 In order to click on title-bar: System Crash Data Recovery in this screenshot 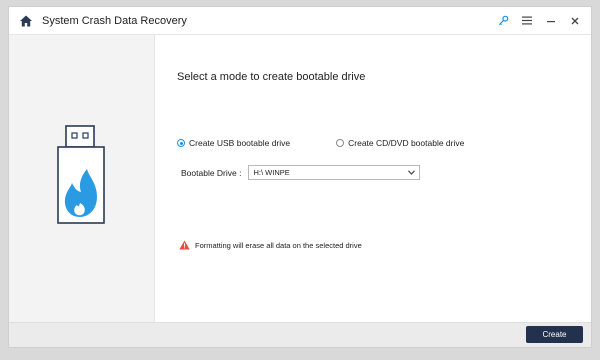, I will do `click(300, 21)`.